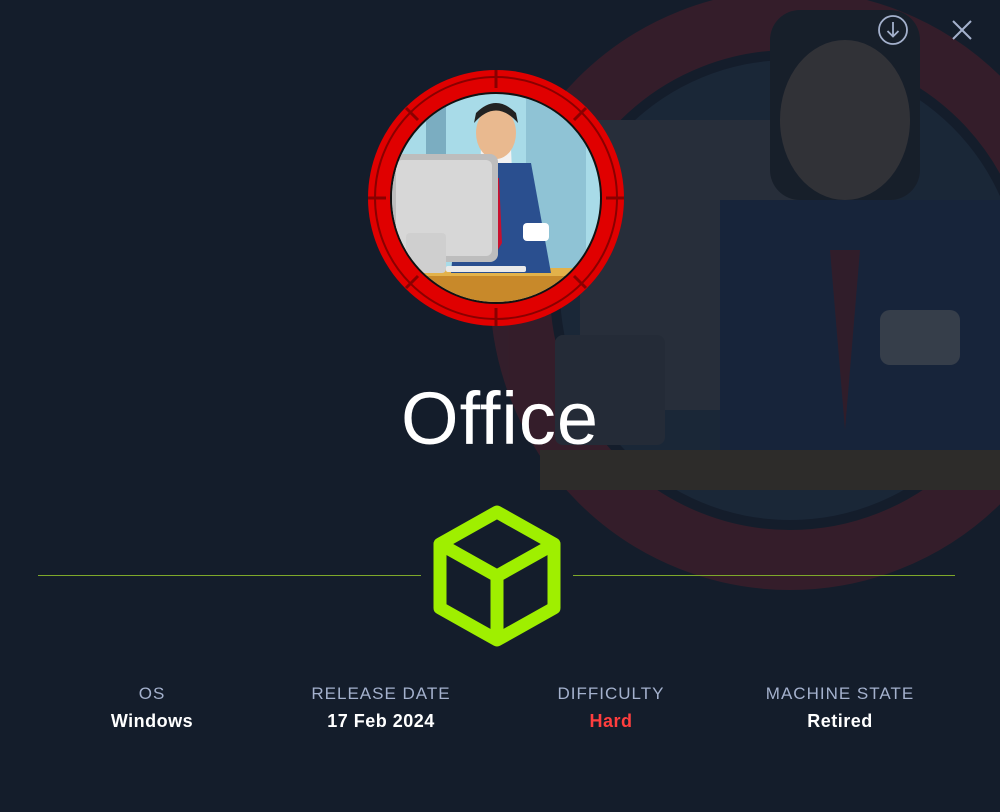  What do you see at coordinates (381, 693) in the screenshot?
I see `stat-label: RELEASE DATE` at bounding box center [381, 693].